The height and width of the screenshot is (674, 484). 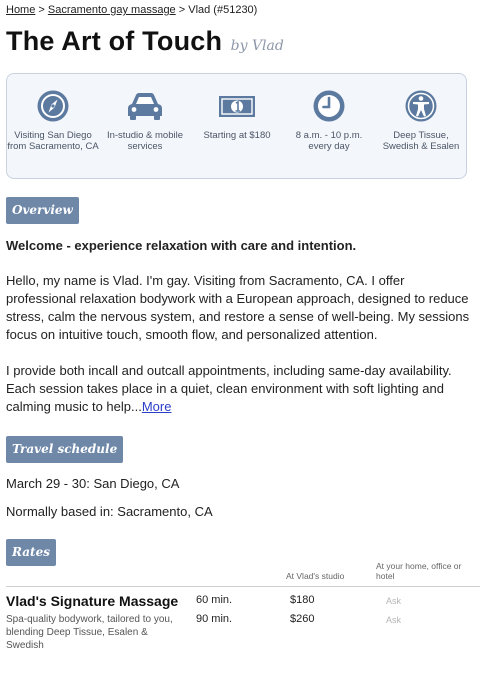 I want to click on clock-icon, so click(x=329, y=106).